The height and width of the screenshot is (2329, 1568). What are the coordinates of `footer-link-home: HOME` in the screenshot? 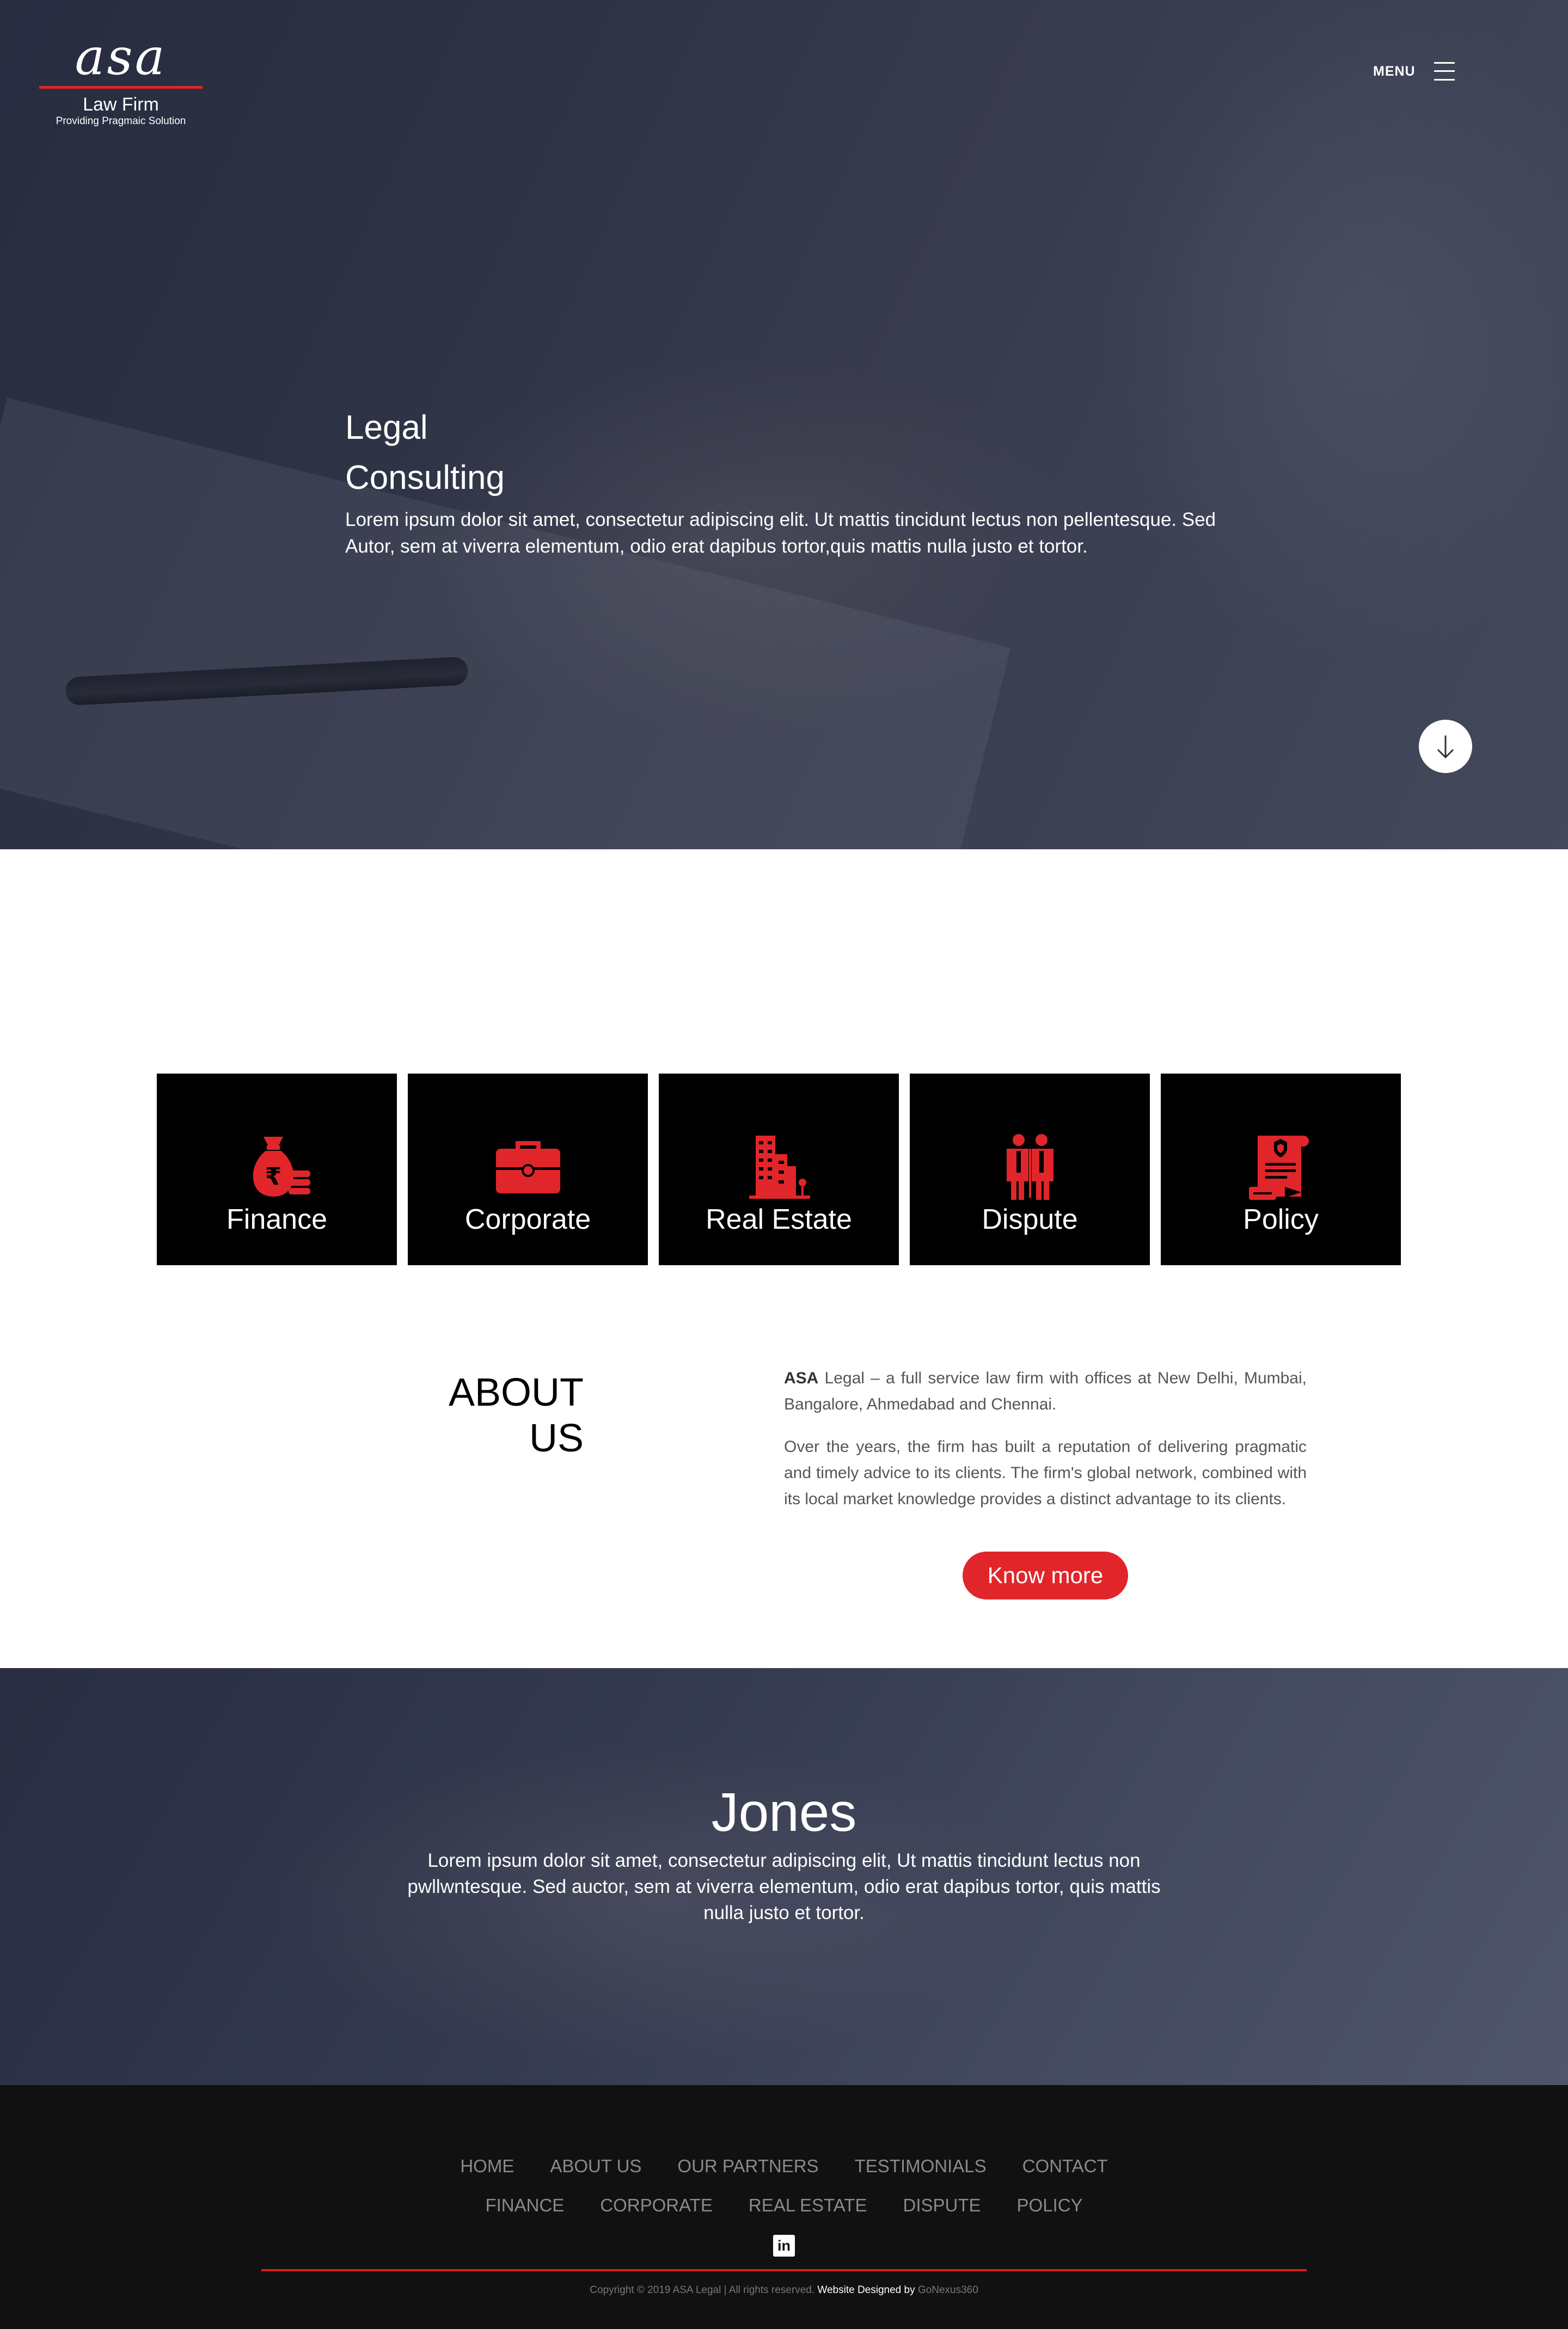 It's located at (487, 2166).